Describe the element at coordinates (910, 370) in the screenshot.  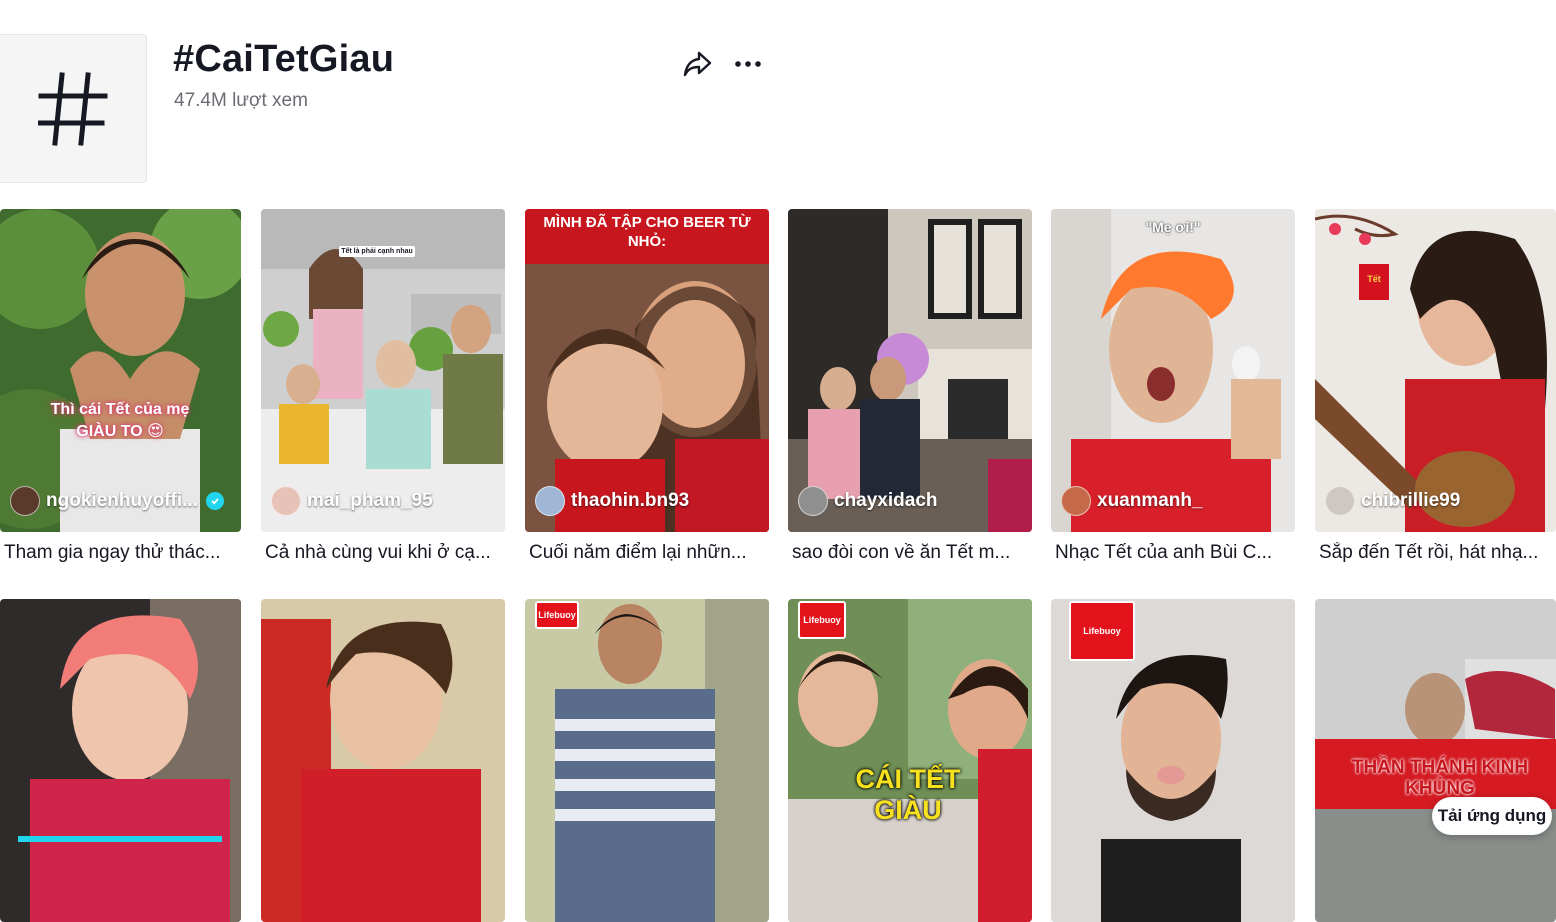
I see `video-thumbnail: chayxidach` at that location.